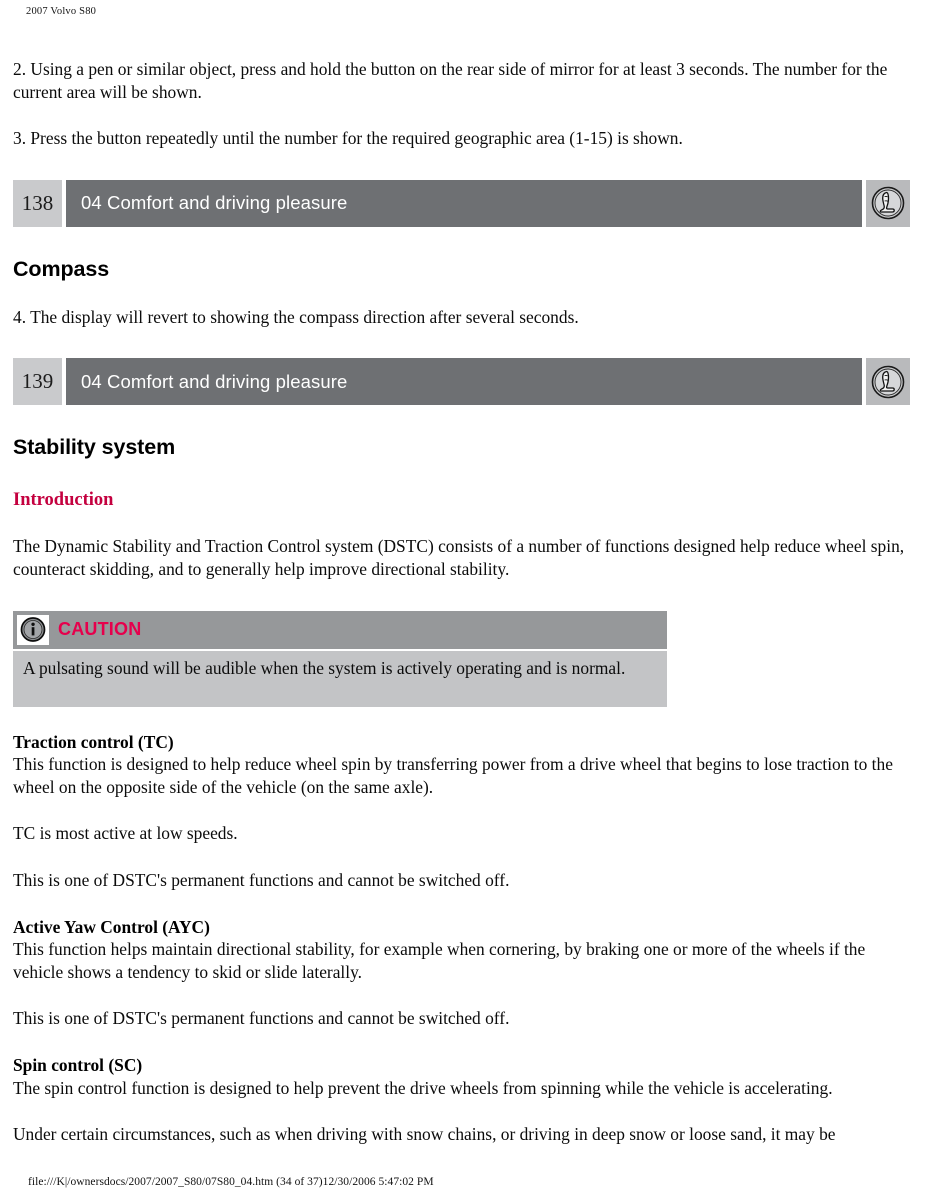 Image resolution: width=927 pixels, height=1200 pixels. I want to click on running-header: 2007 Volvo S80, so click(61, 11).